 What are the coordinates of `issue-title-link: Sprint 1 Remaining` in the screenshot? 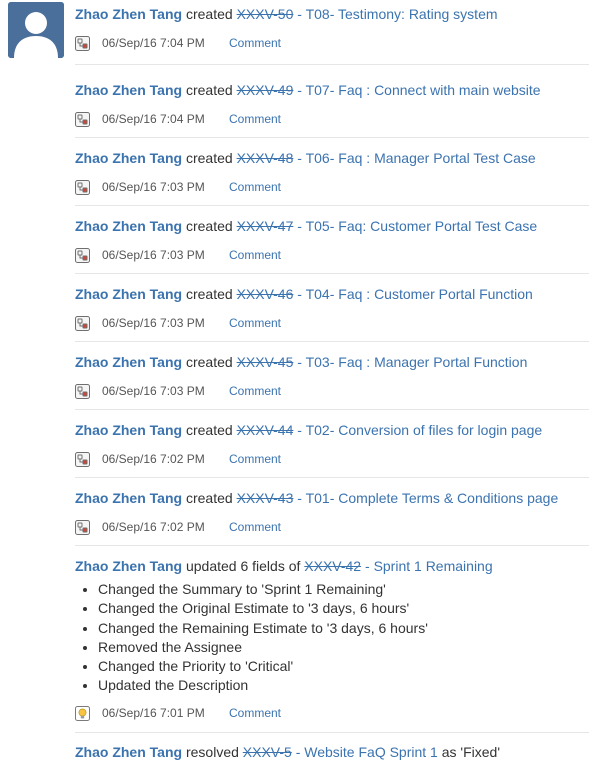 It's located at (433, 566).